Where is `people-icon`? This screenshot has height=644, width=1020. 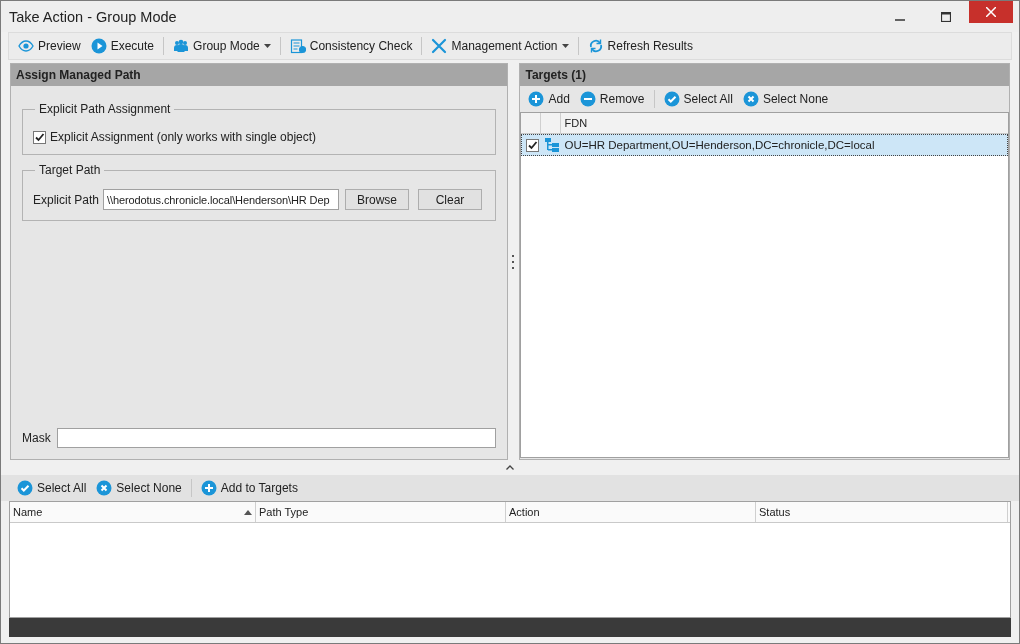 people-icon is located at coordinates (181, 46).